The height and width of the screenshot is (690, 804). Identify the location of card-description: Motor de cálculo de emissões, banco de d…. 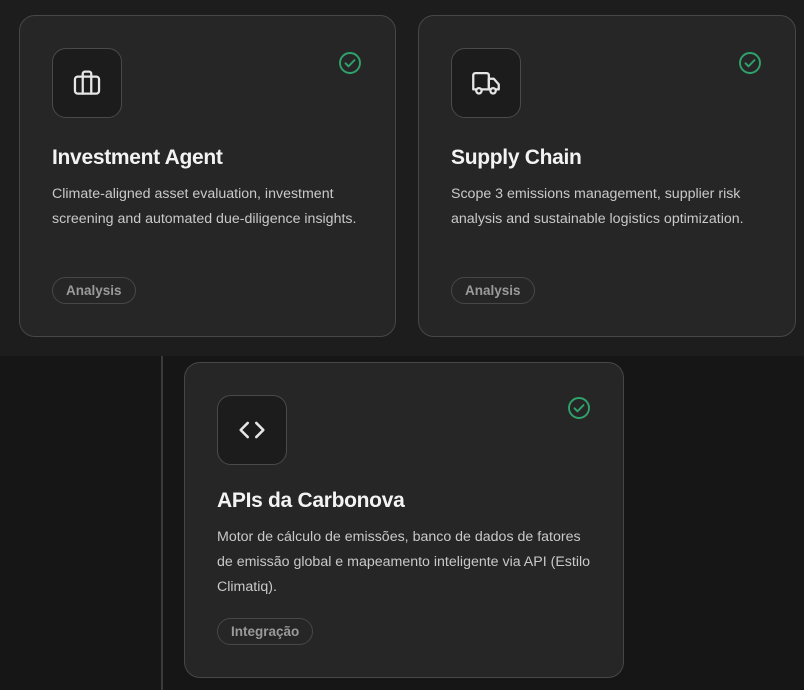
(404, 562).